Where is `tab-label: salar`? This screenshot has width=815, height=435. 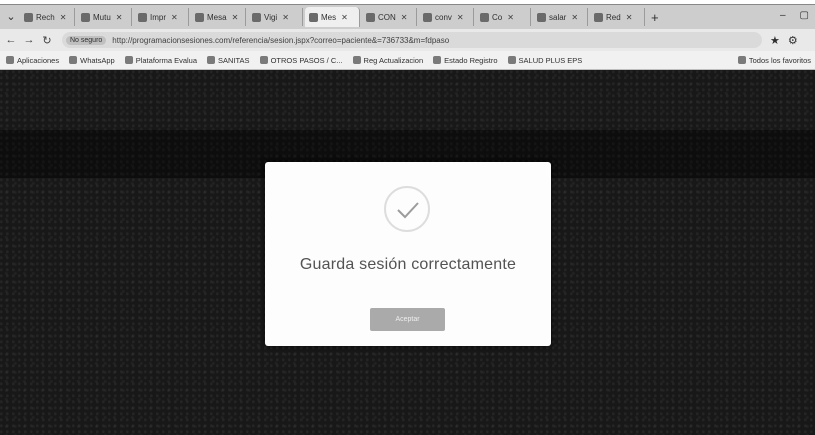
tab-label: salar is located at coordinates (558, 17).